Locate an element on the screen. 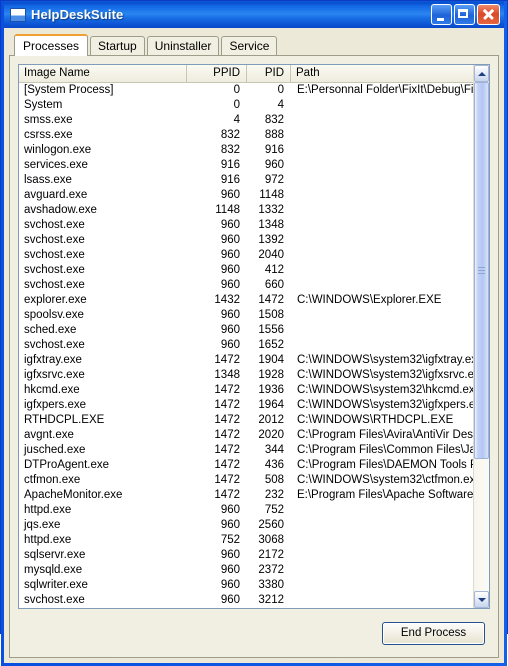  table-row: svchost.exe 960 660 is located at coordinates (246, 285).